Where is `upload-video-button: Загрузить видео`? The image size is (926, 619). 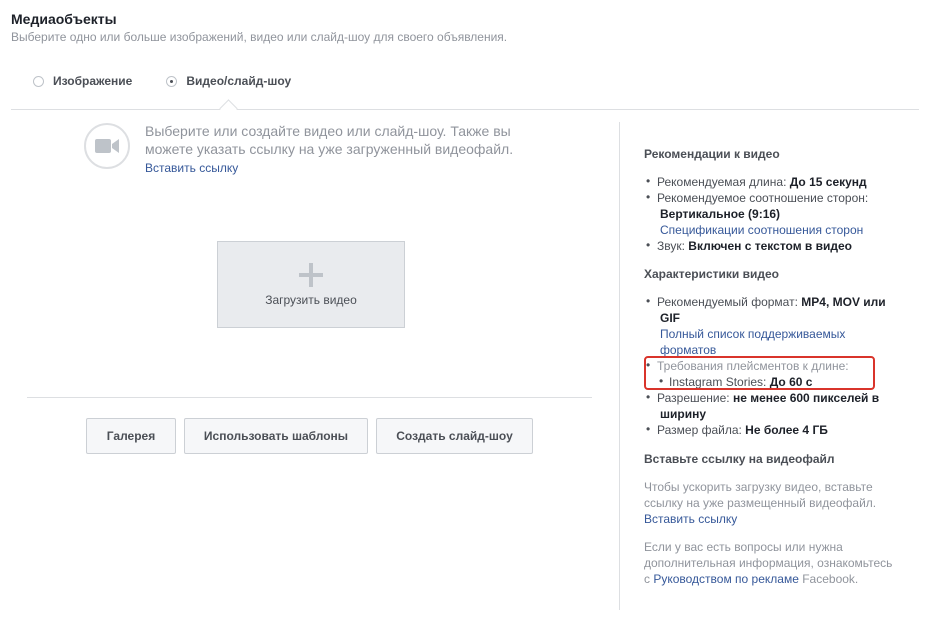 upload-video-button: Загрузить видео is located at coordinates (311, 284).